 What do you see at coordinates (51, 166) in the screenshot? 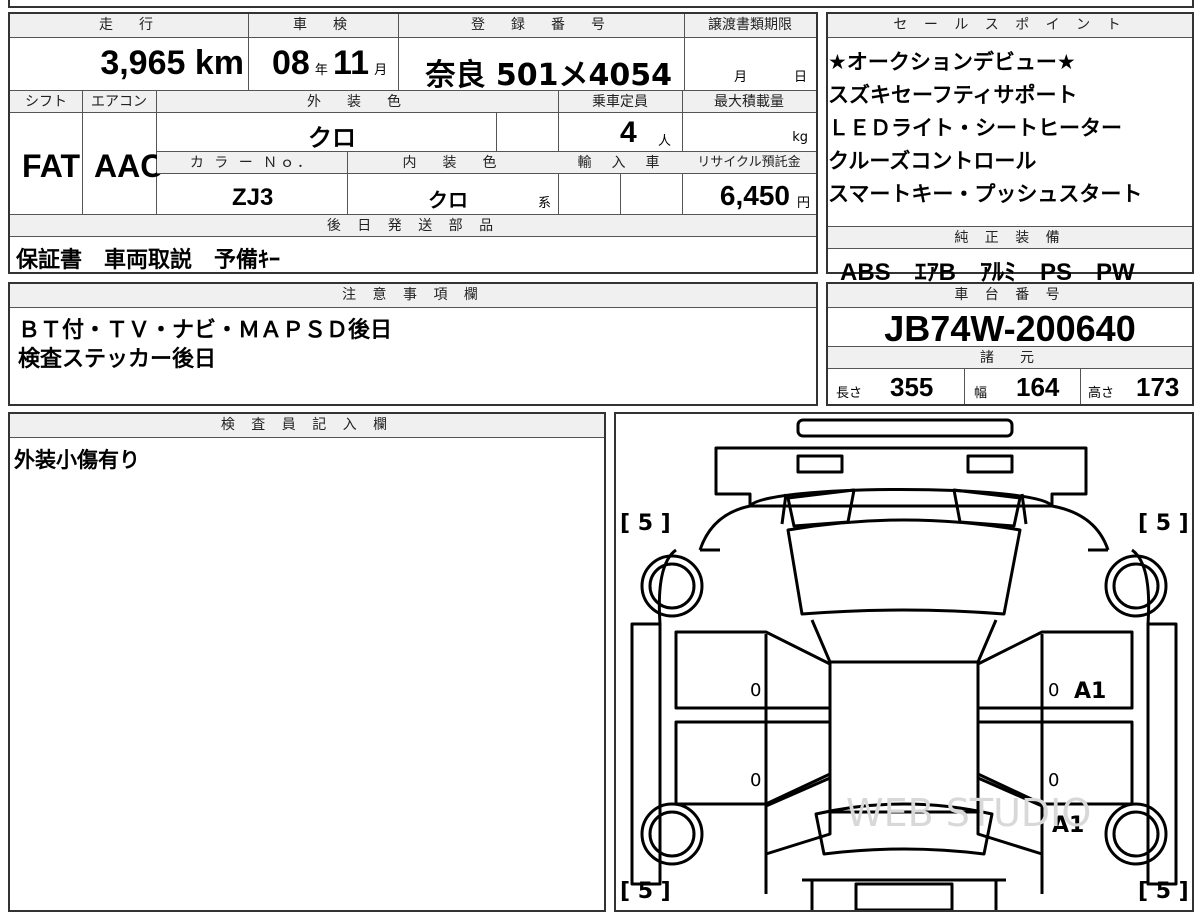
I see `shift-value: FAT` at bounding box center [51, 166].